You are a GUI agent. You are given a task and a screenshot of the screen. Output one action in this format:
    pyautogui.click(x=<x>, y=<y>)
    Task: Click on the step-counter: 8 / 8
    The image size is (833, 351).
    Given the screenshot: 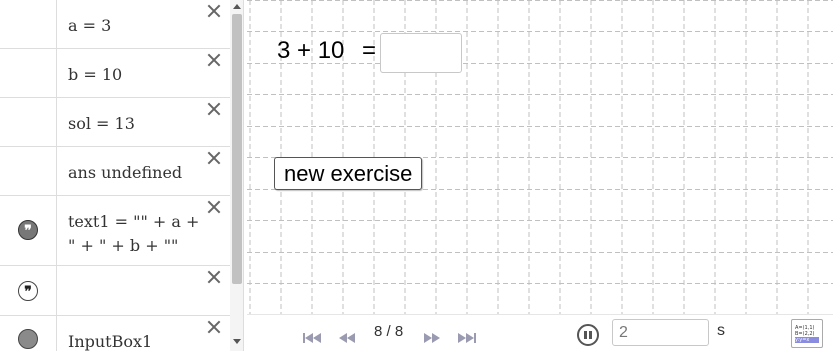 What is the action you would take?
    pyautogui.click(x=389, y=331)
    